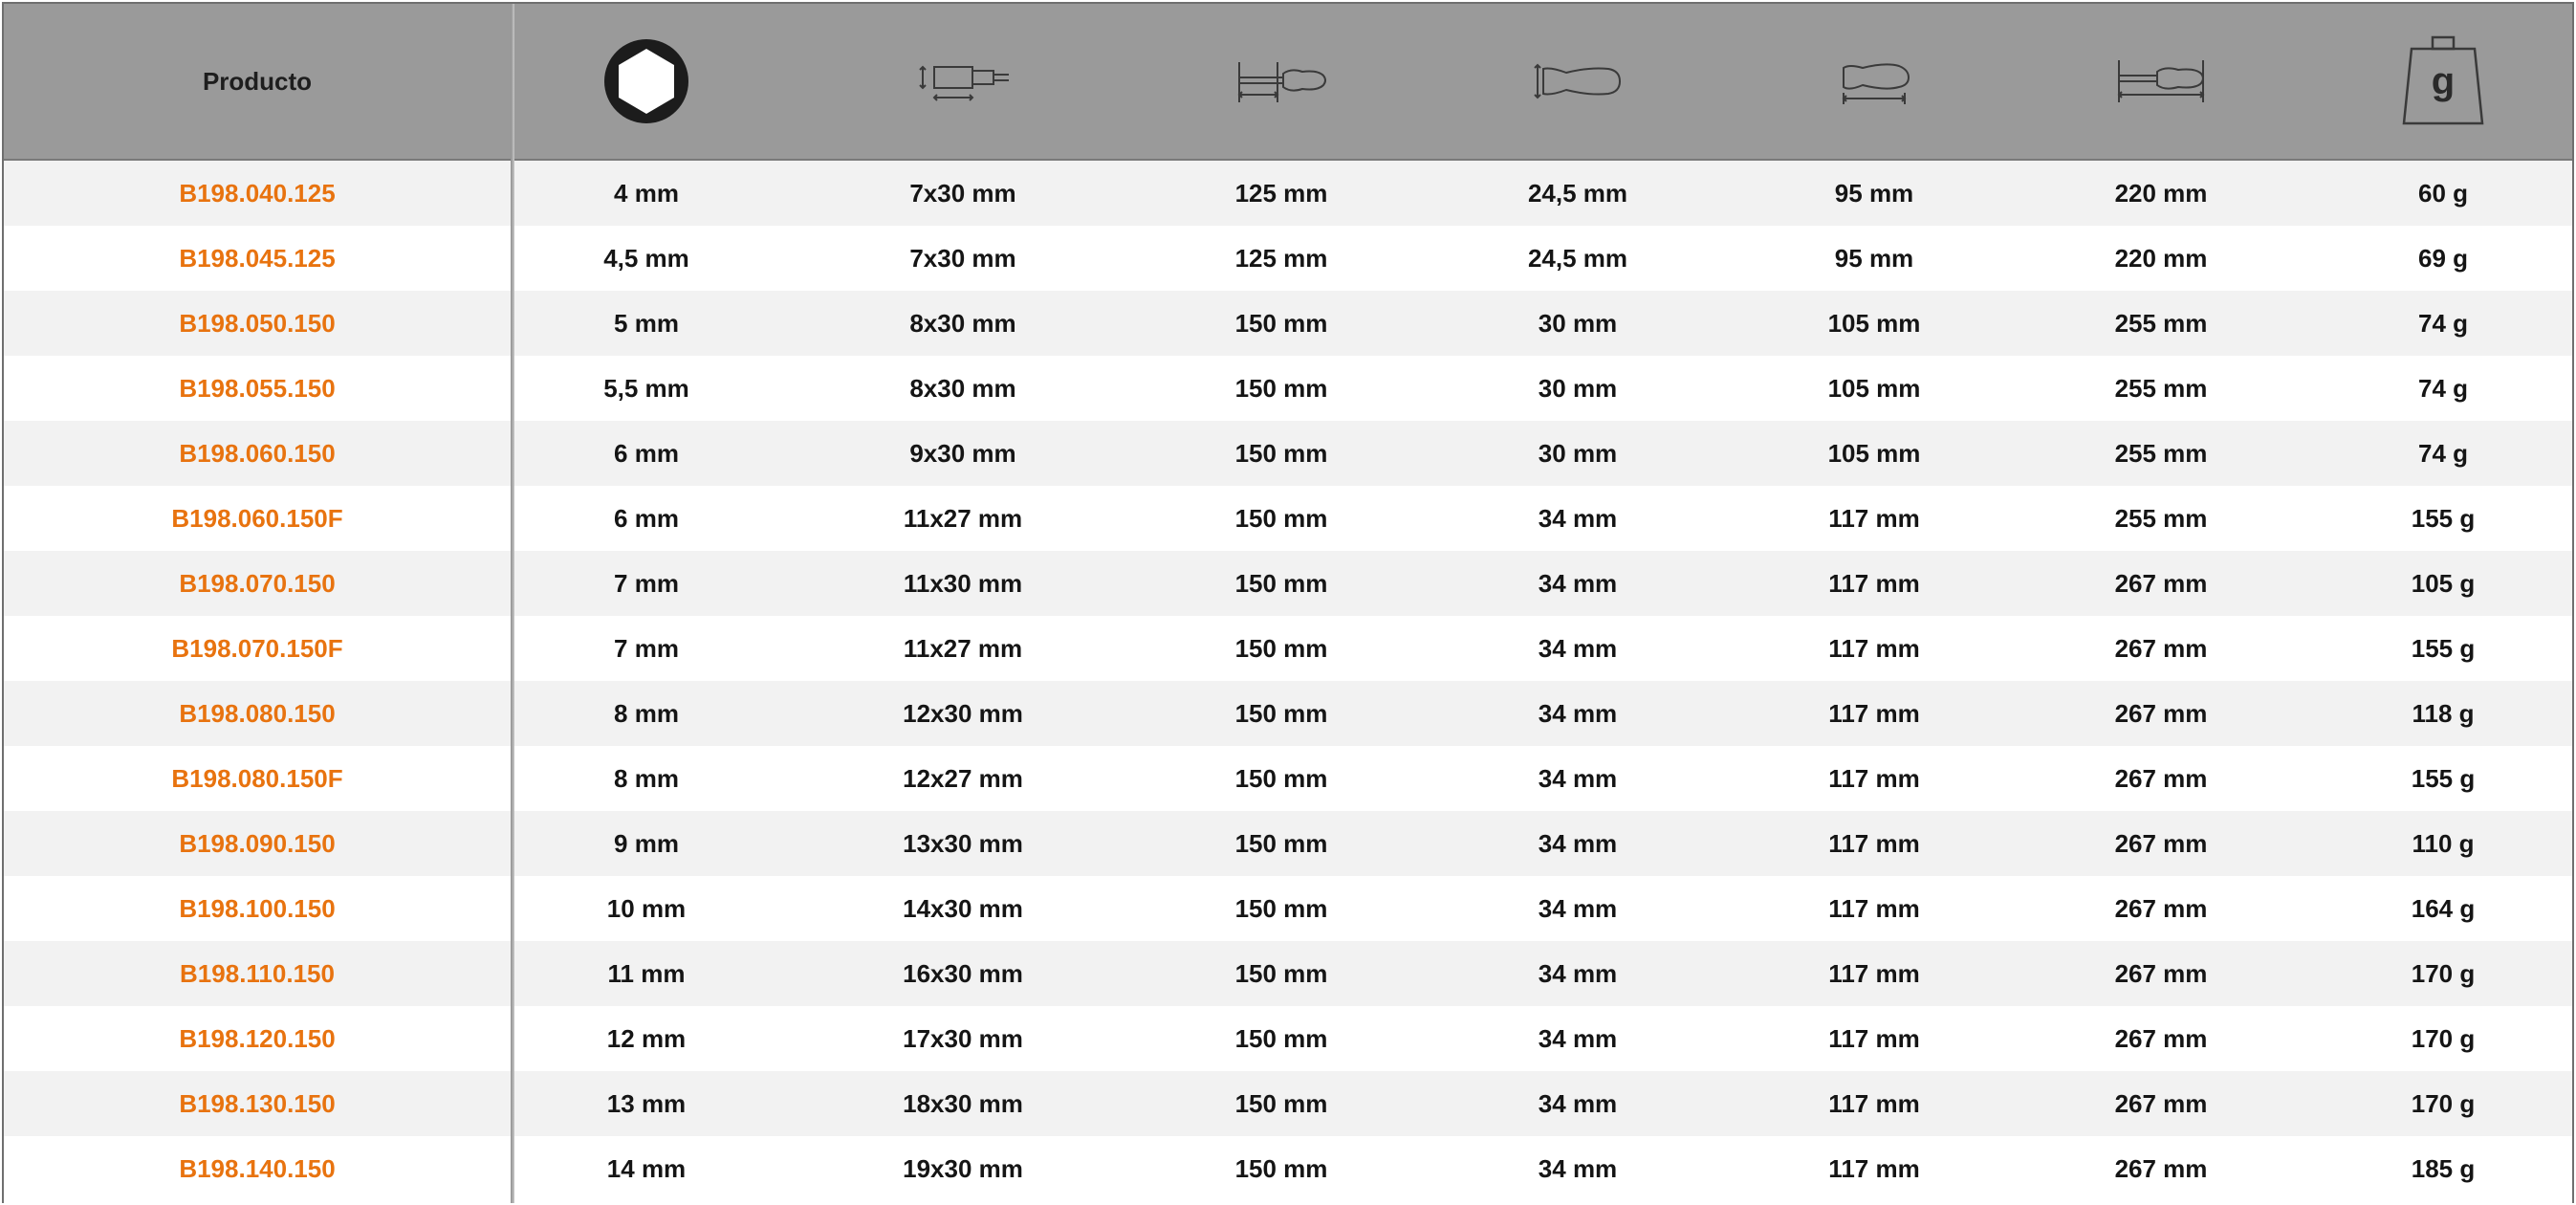 This screenshot has width=2576, height=1205. What do you see at coordinates (257, 843) in the screenshot?
I see `product-code-cell: B198.090.150` at bounding box center [257, 843].